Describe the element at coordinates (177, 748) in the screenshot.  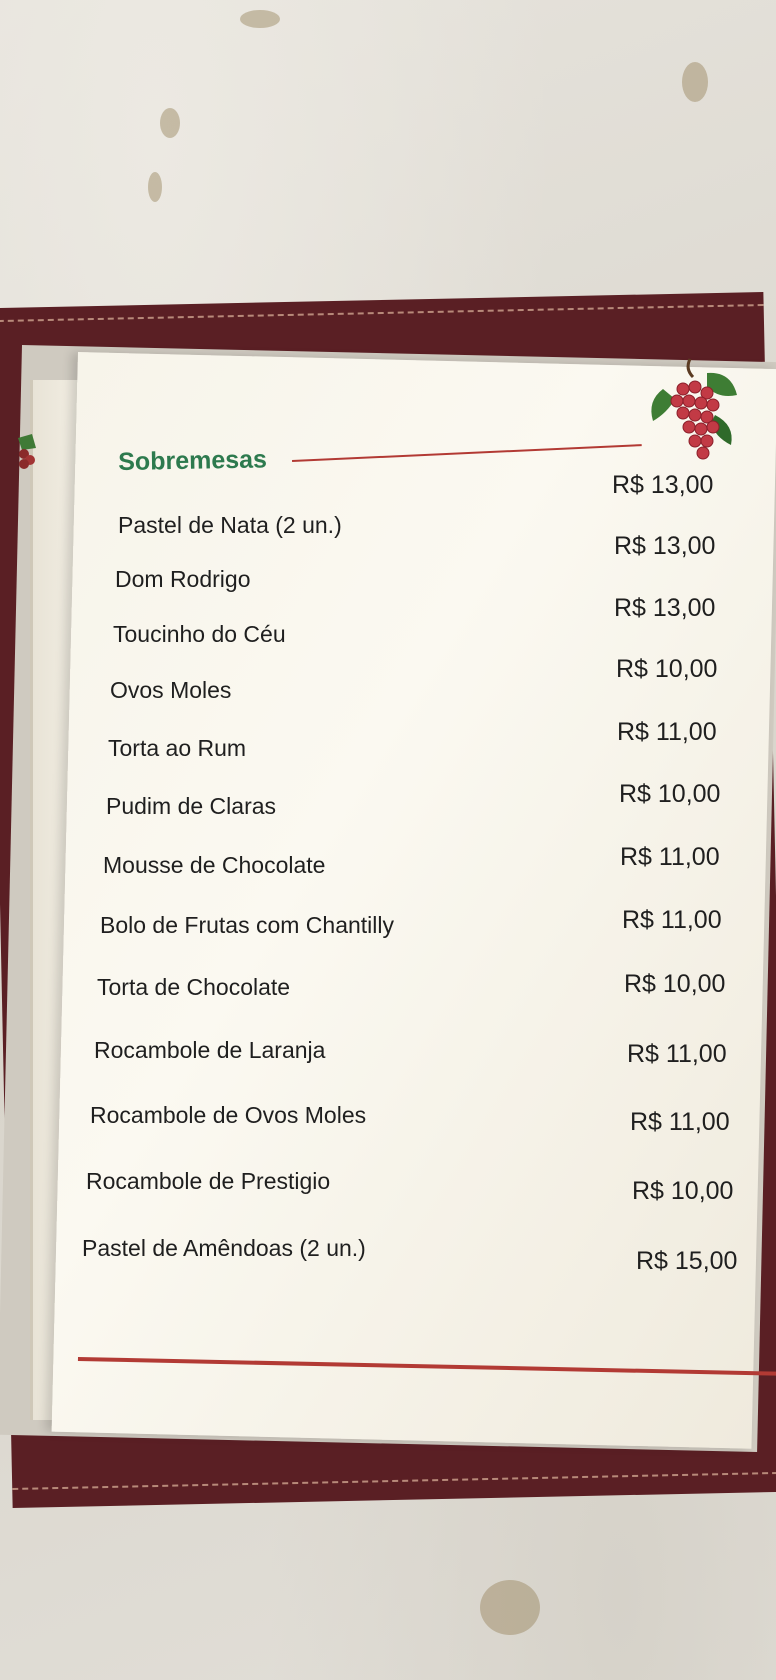
I see `dessert-name: Torta ao Rum` at that location.